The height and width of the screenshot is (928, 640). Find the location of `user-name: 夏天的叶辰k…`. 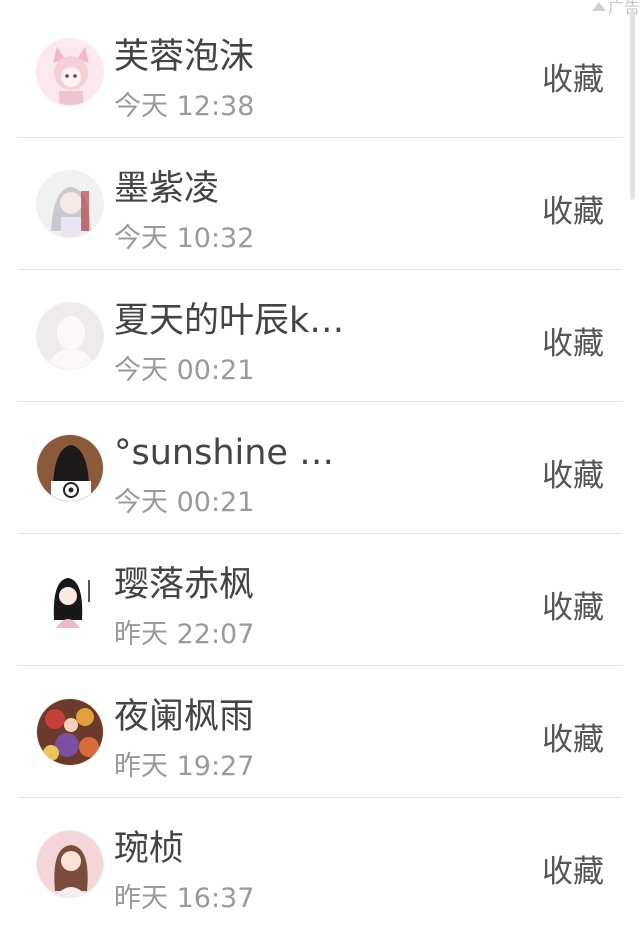

user-name: 夏天的叶辰k… is located at coordinates (229, 321).